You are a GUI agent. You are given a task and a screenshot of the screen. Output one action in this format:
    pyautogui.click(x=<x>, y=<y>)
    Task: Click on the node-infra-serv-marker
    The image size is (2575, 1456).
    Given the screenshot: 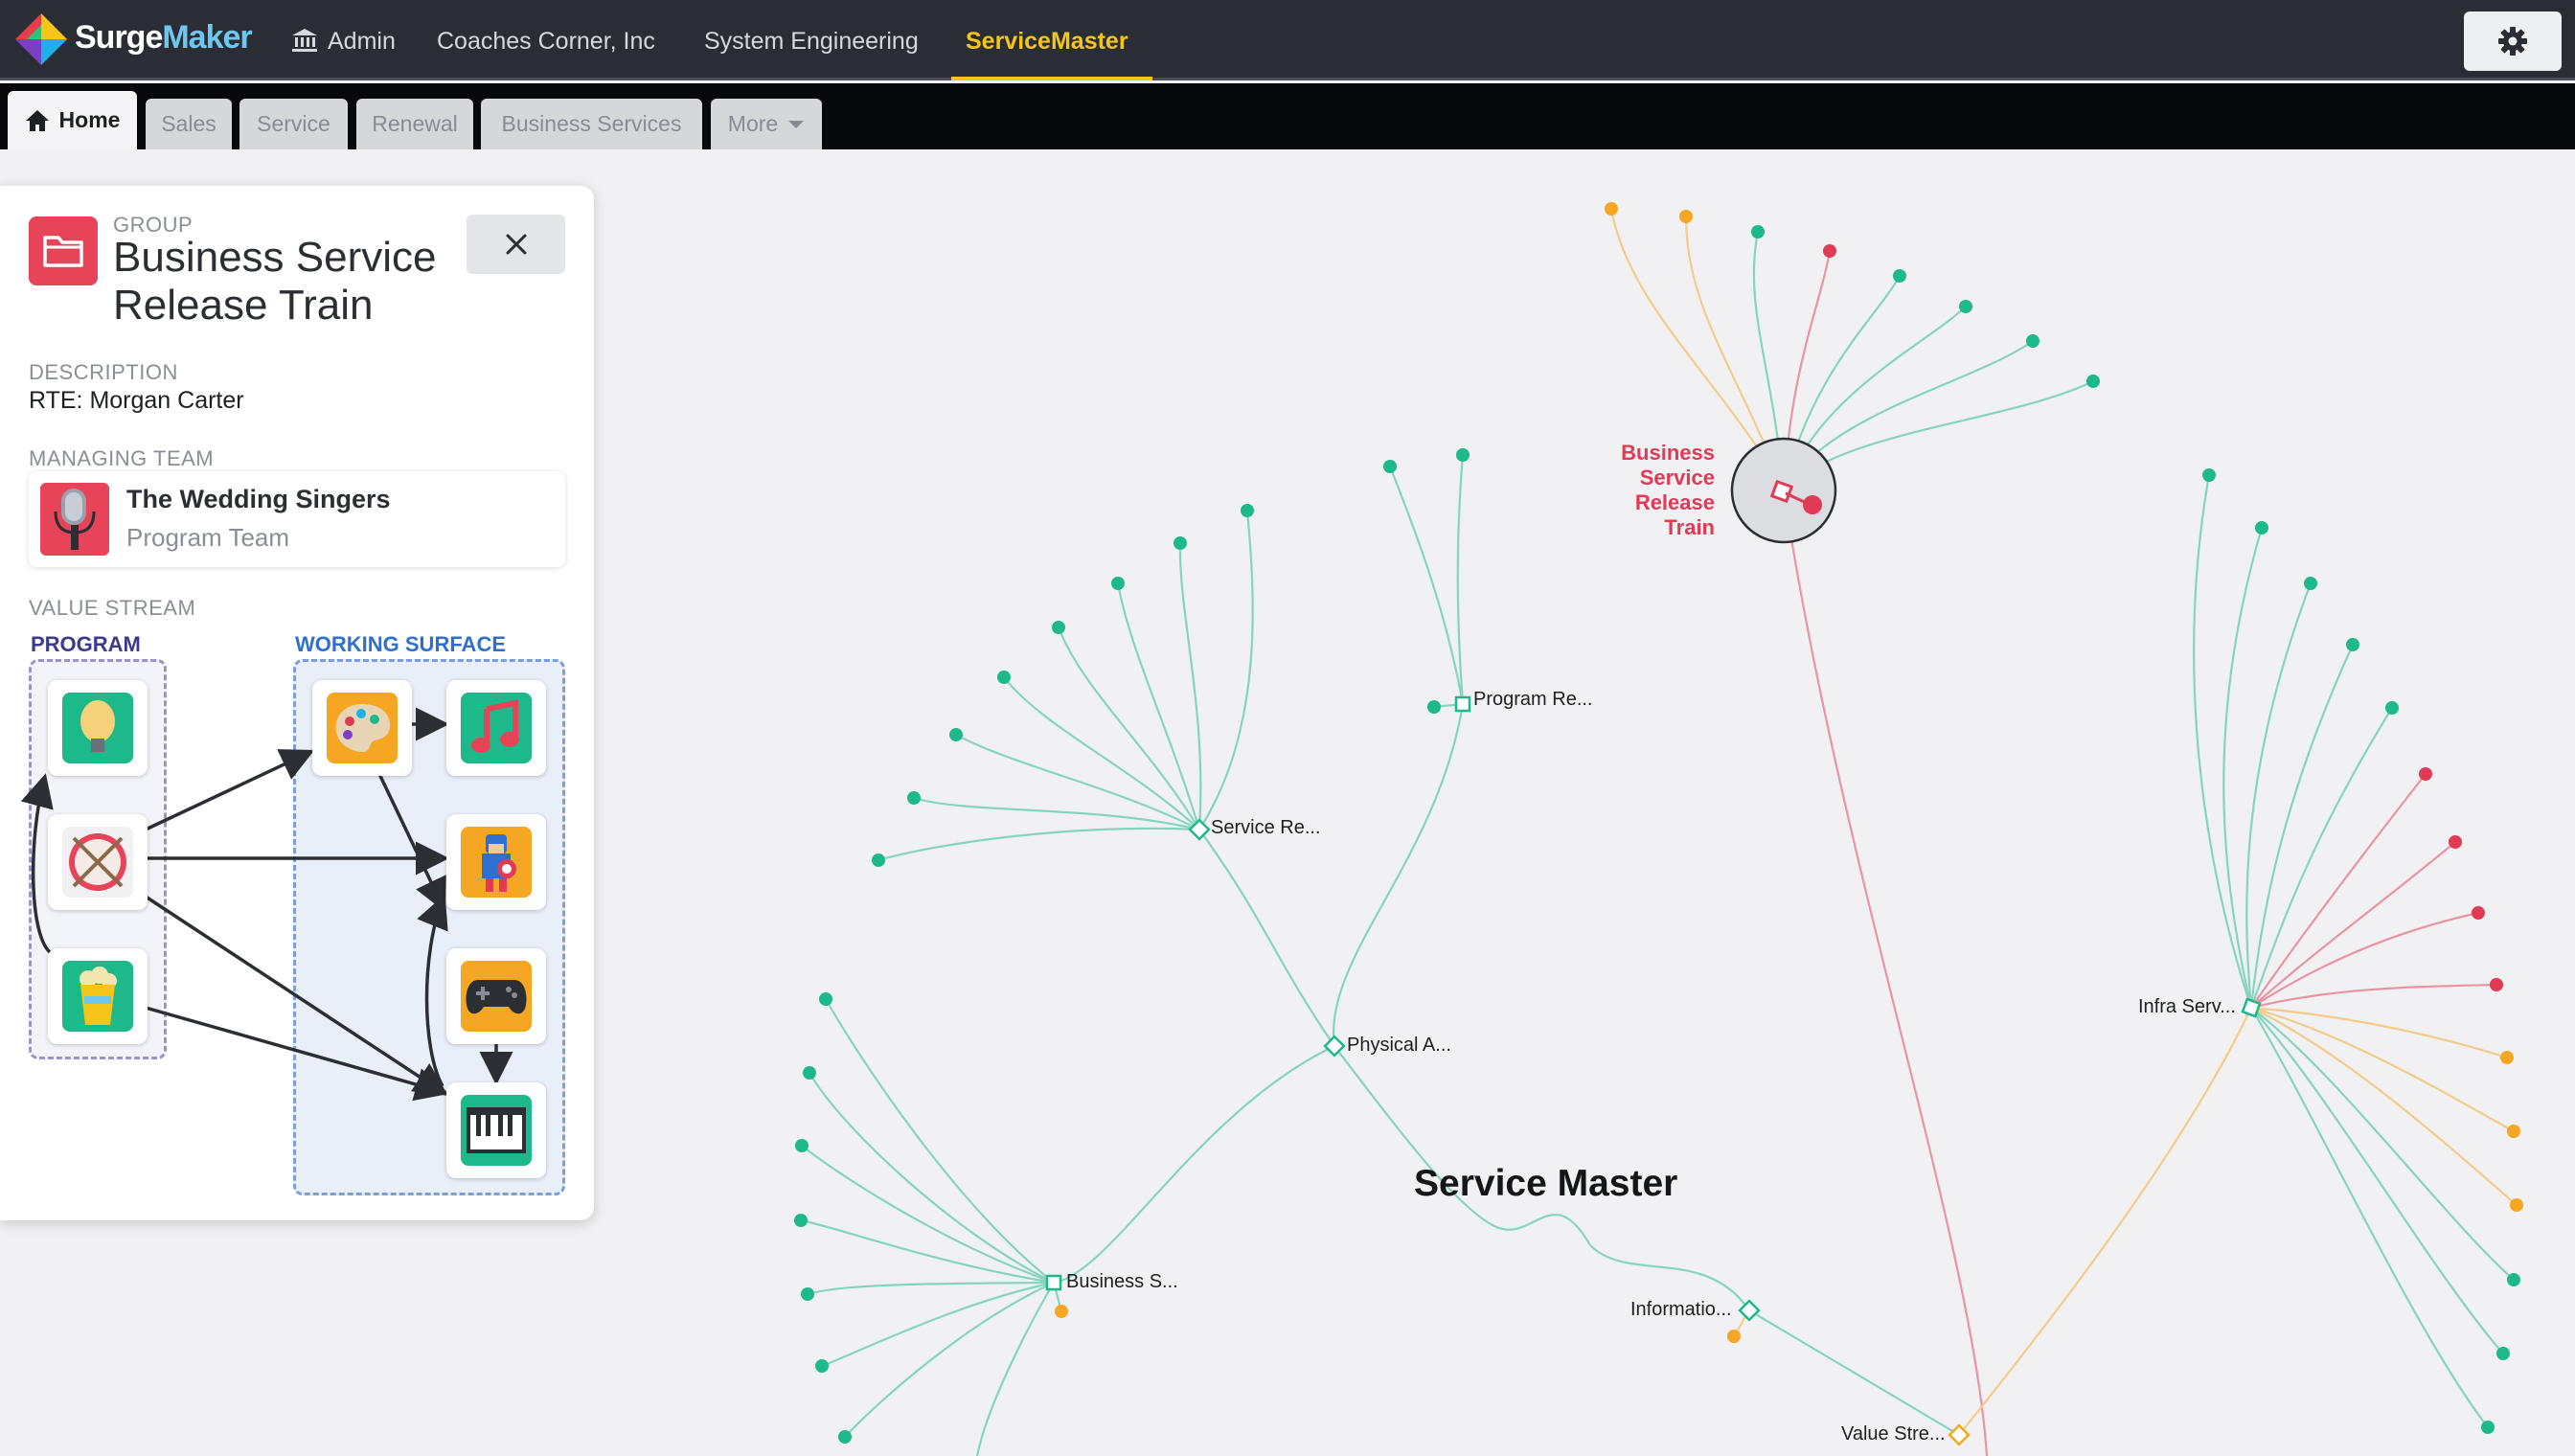 What is the action you would take?
    pyautogui.click(x=2251, y=1008)
    